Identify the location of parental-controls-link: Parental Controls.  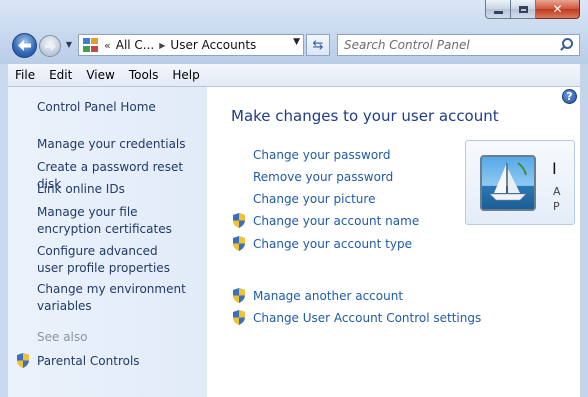
(88, 361).